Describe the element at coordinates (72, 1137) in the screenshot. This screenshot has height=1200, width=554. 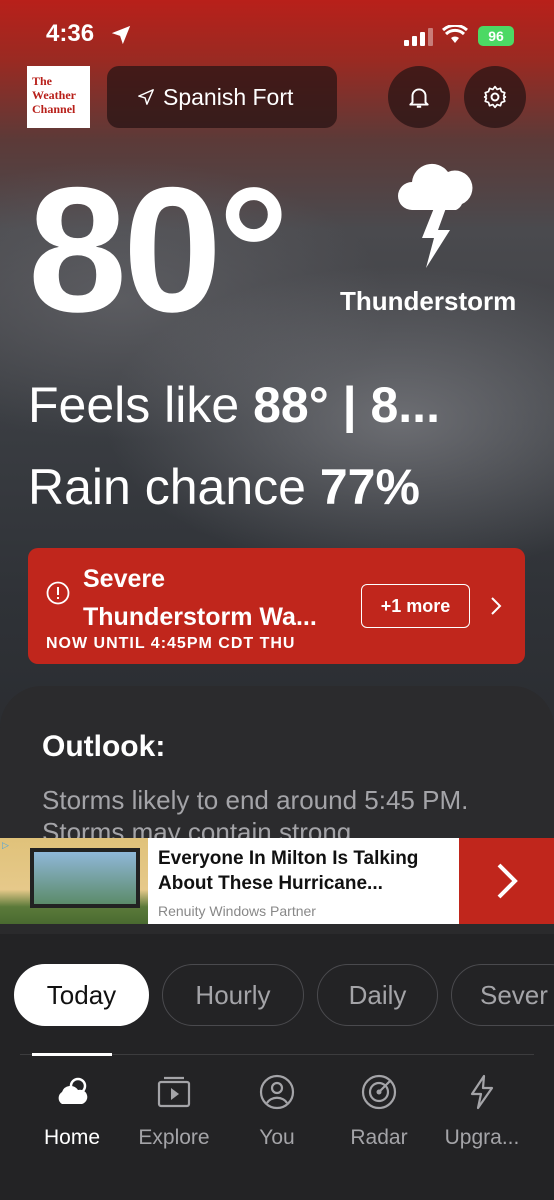
I see `nav-home-label: Home` at that location.